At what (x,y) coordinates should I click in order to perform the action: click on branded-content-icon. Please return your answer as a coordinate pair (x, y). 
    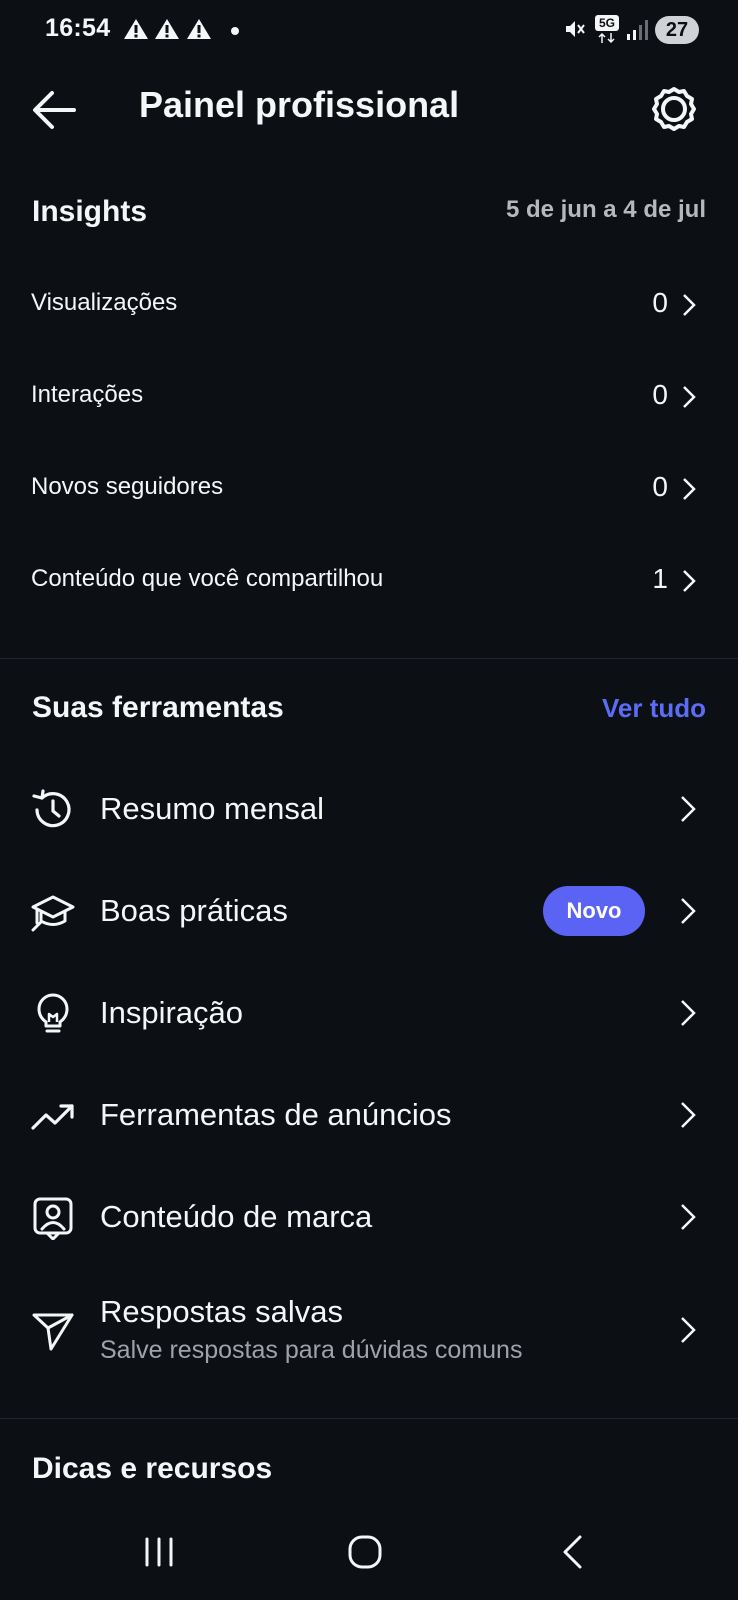
    Looking at the image, I should click on (53, 1218).